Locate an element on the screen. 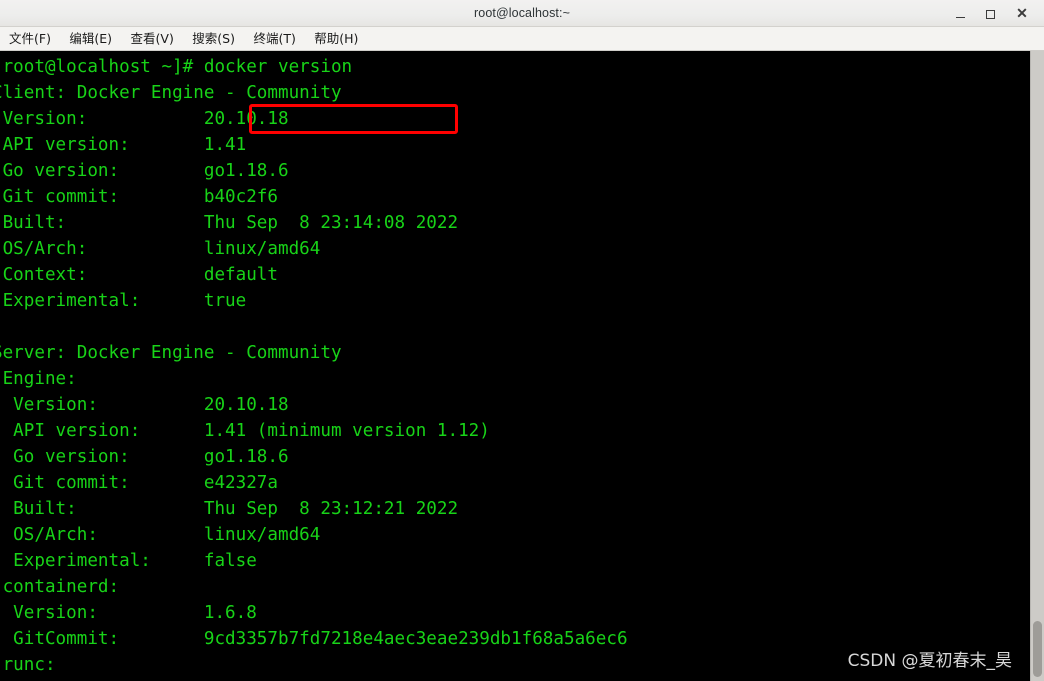 The image size is (1044, 681). menu-bar: 文件(F) 编辑(E) 查看(V) 搜索(S) 终端(T) 帮助(H) is located at coordinates (522, 39).